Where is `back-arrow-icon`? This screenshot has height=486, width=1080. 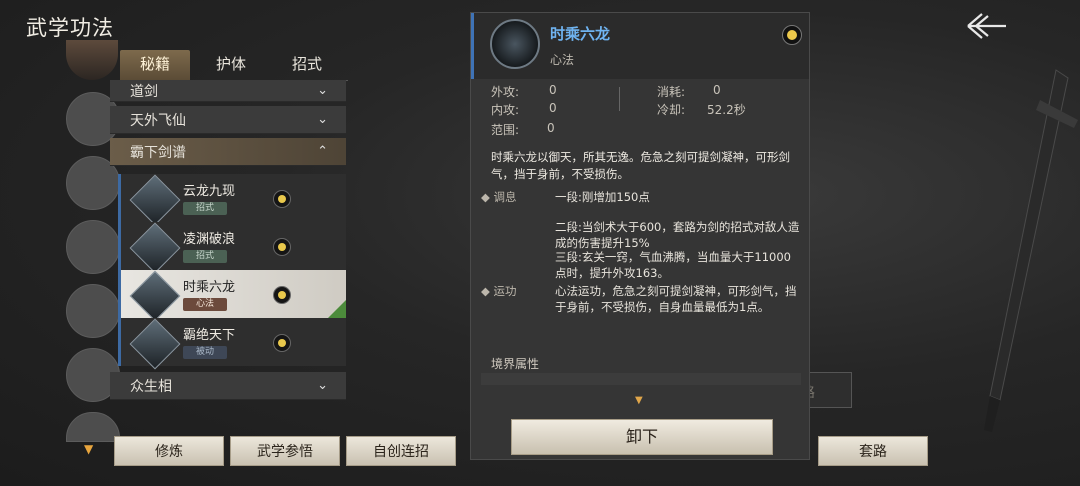
back-arrow-icon is located at coordinates (987, 26).